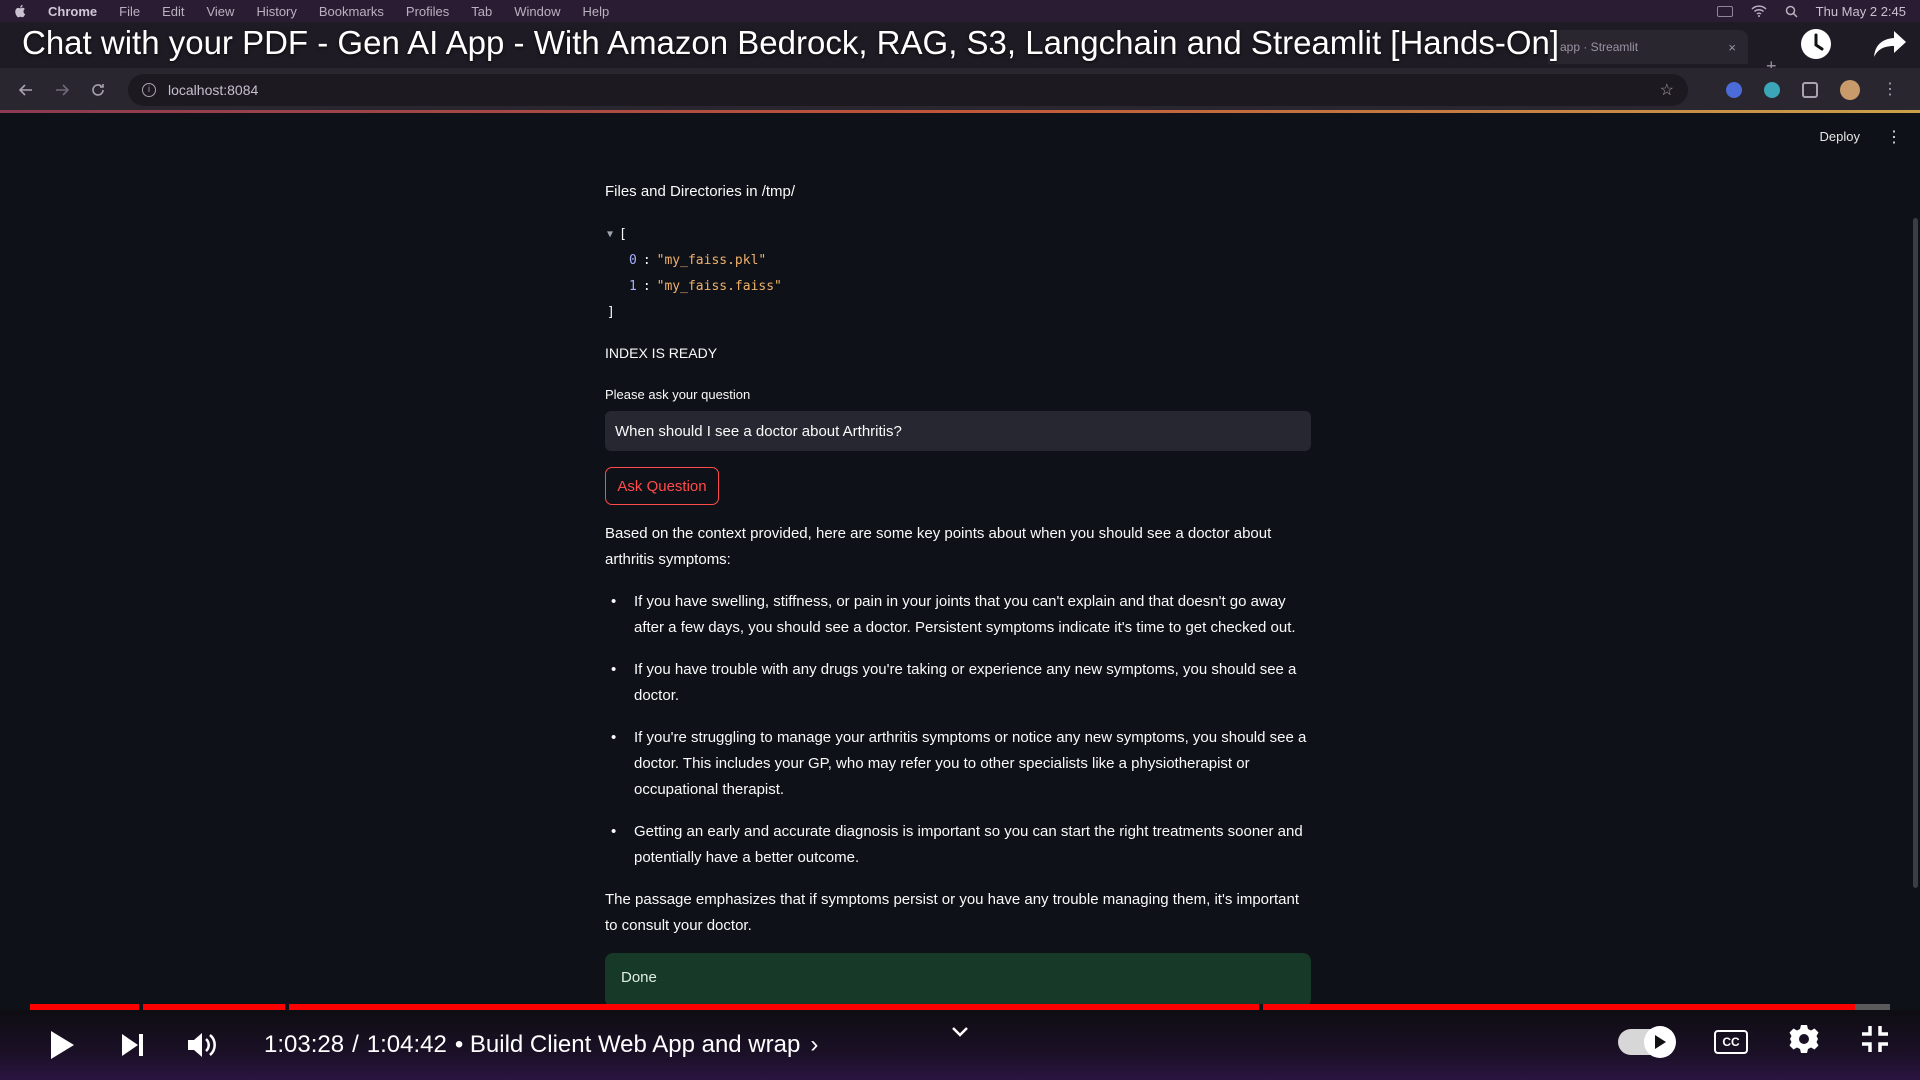 The height and width of the screenshot is (1080, 1920). What do you see at coordinates (958, 980) in the screenshot?
I see `success-message: Done` at bounding box center [958, 980].